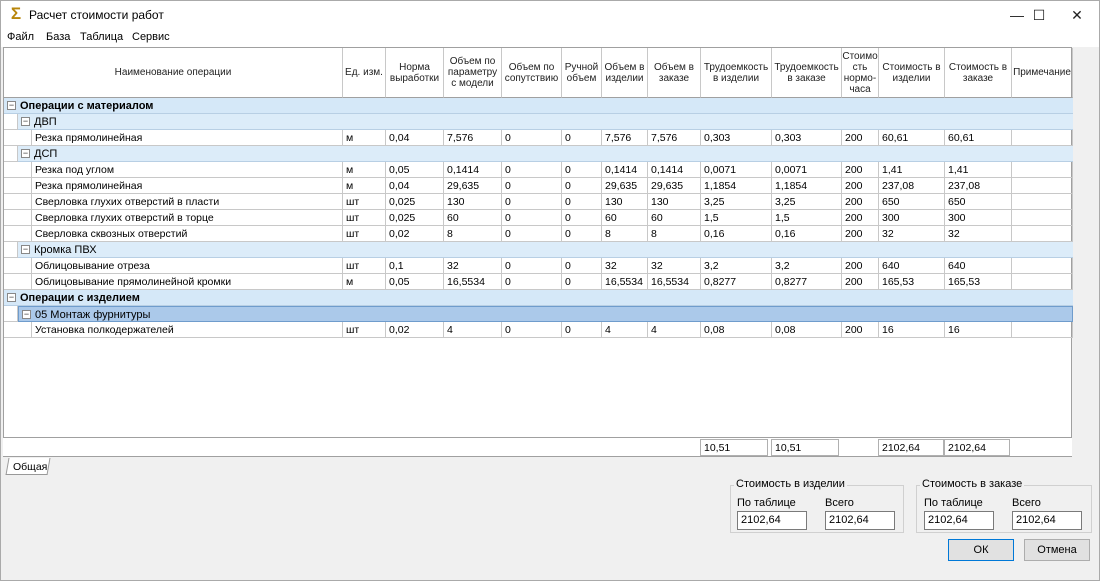 The width and height of the screenshot is (1100, 581). Describe the element at coordinates (151, 37) in the screenshot. I see `menu-service: Сервис` at that location.